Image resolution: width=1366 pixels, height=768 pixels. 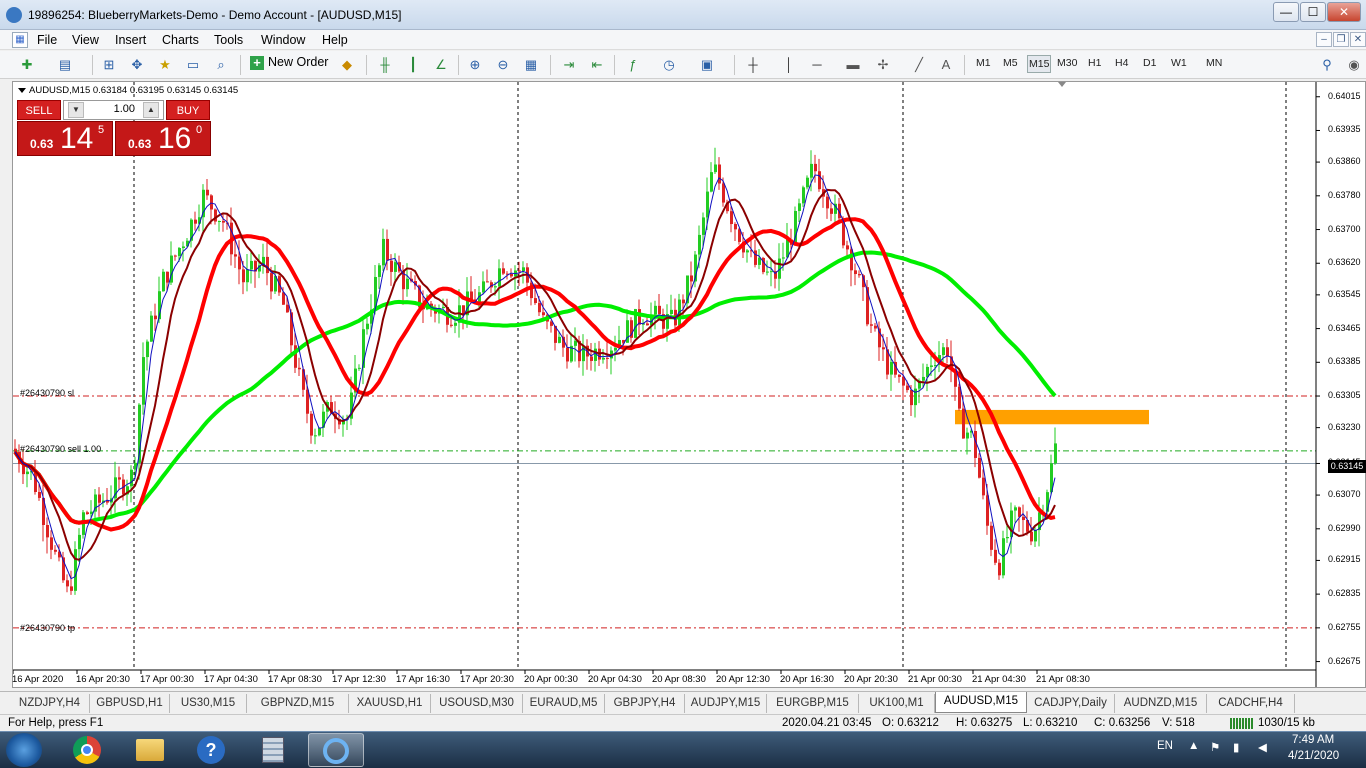 What do you see at coordinates (813, 703) in the screenshot?
I see `chart-tab: EURGBP,M15` at bounding box center [813, 703].